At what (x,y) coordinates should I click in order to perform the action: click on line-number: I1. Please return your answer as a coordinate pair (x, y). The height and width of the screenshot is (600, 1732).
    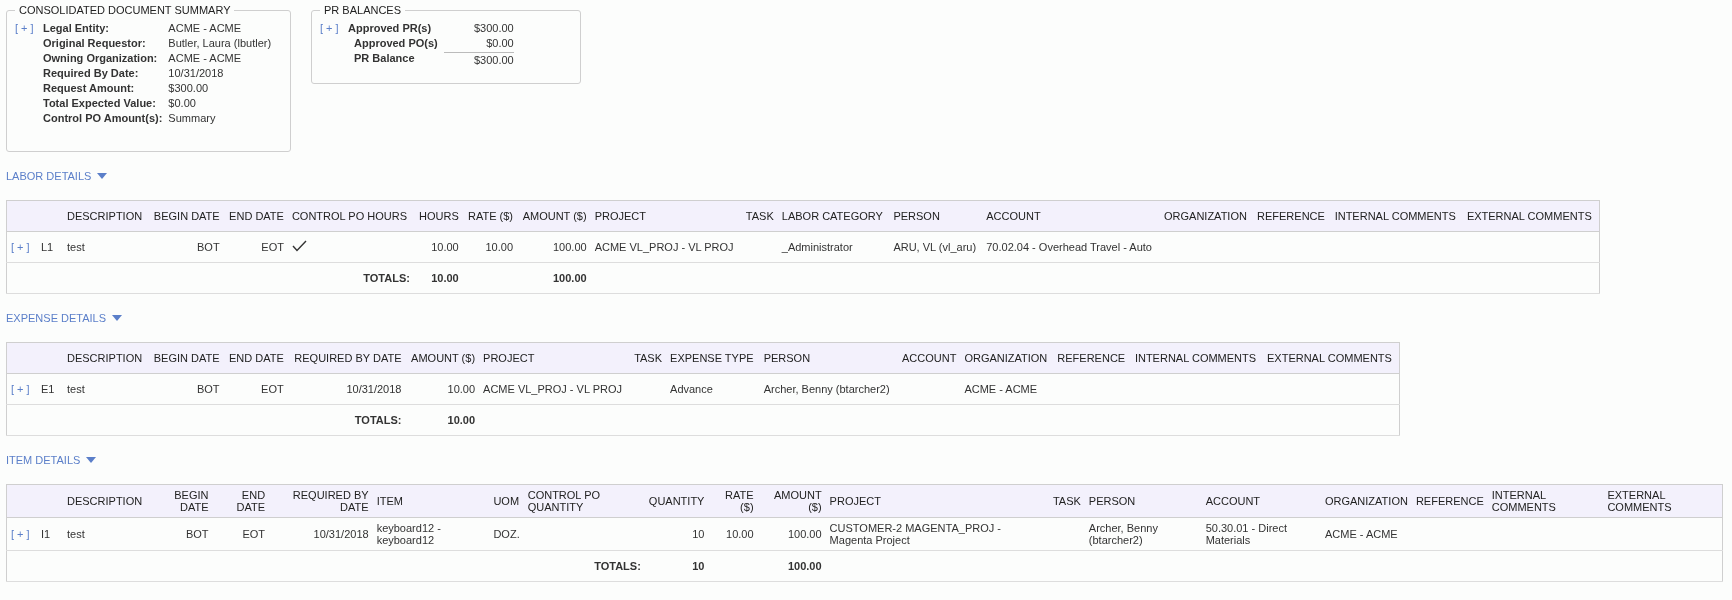
    Looking at the image, I should click on (50, 534).